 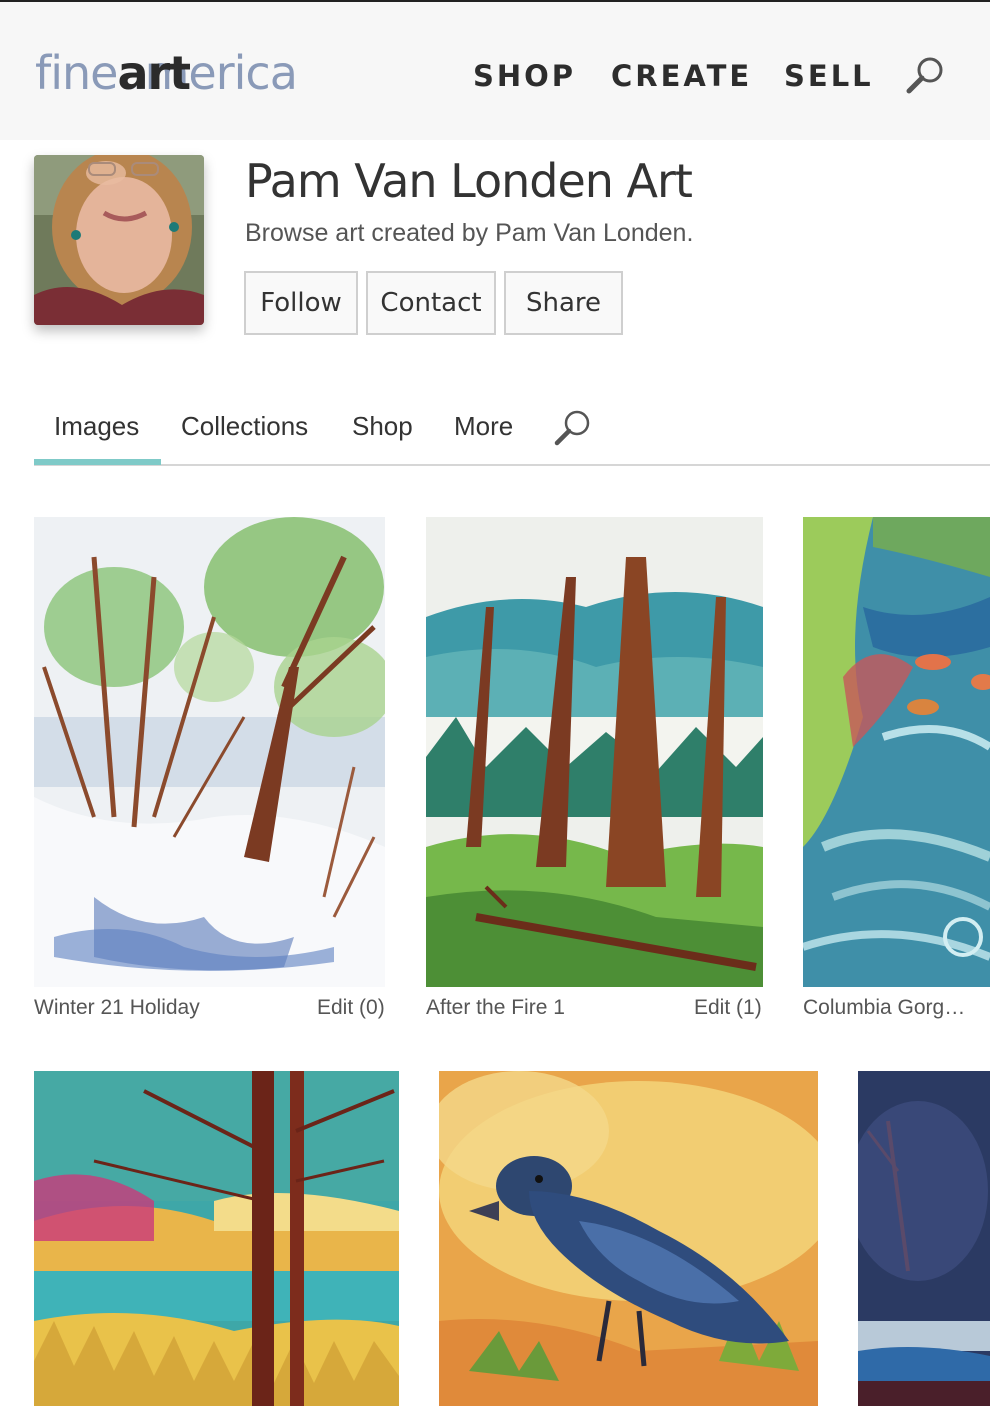 I want to click on nav-shop: SHOP, so click(x=524, y=76).